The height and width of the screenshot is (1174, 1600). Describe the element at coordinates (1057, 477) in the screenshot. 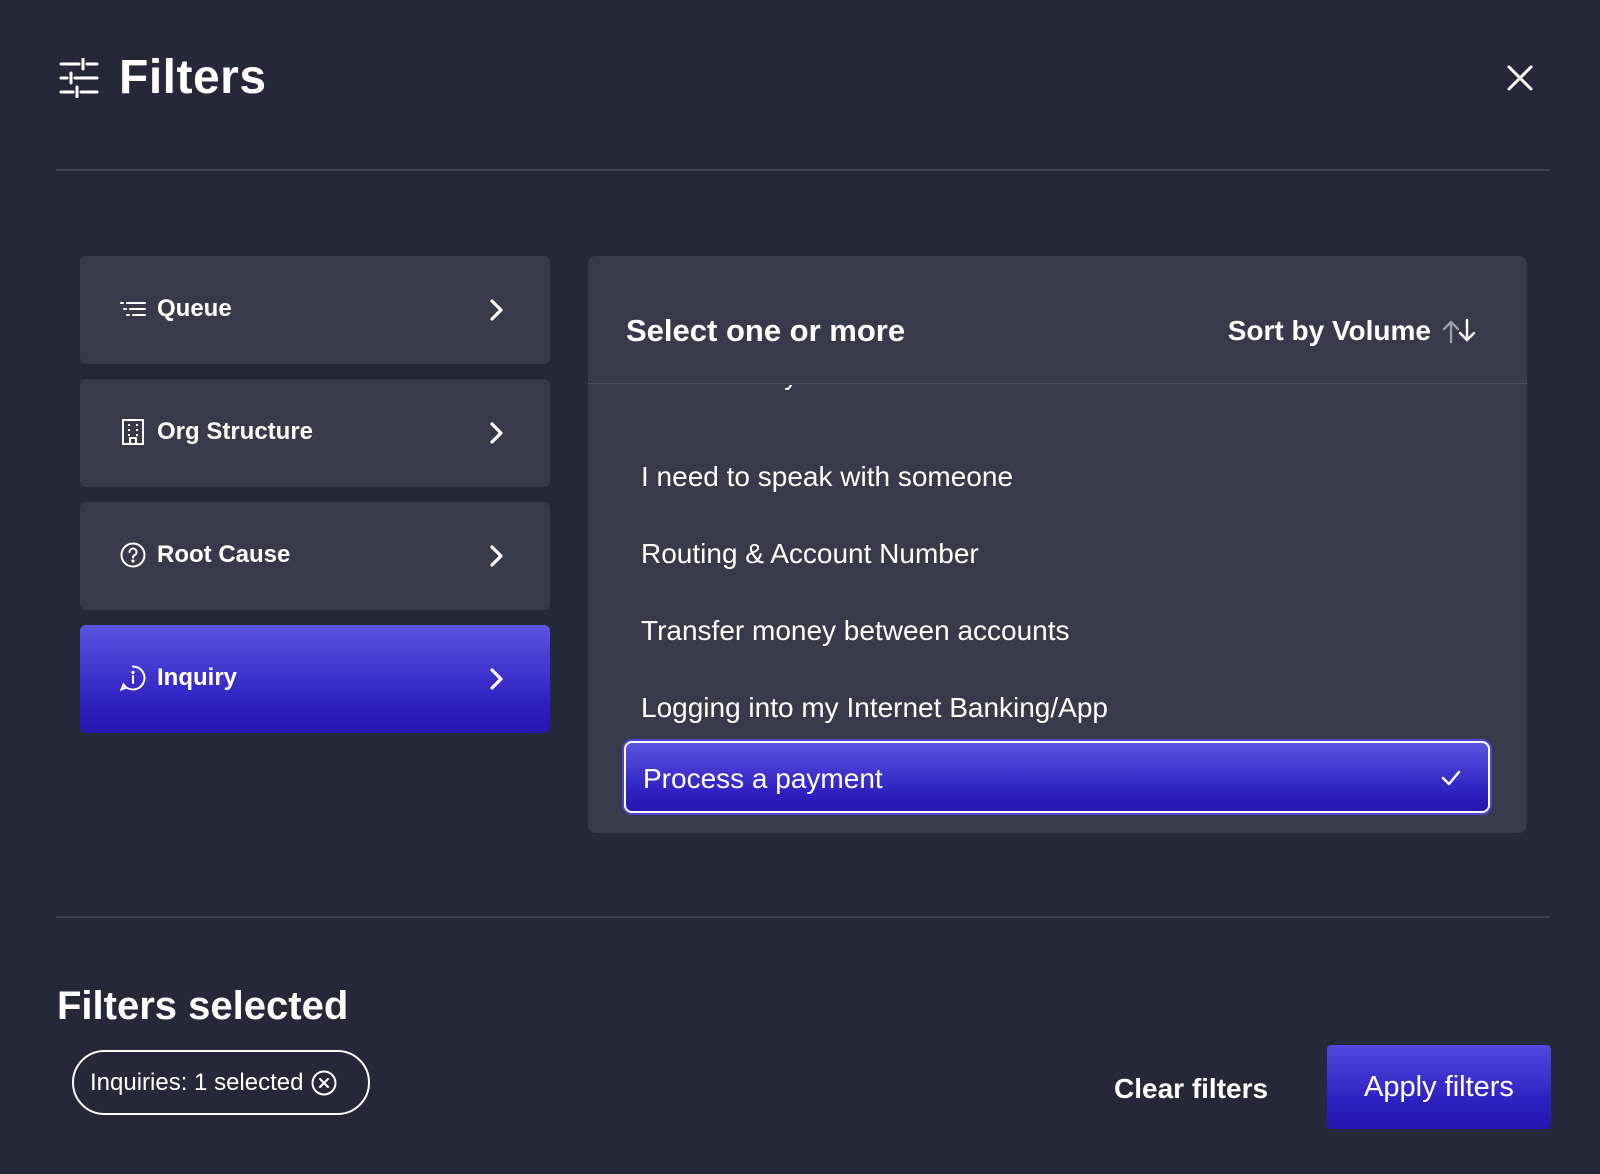

I see `option-item: I need to speak with someone` at that location.